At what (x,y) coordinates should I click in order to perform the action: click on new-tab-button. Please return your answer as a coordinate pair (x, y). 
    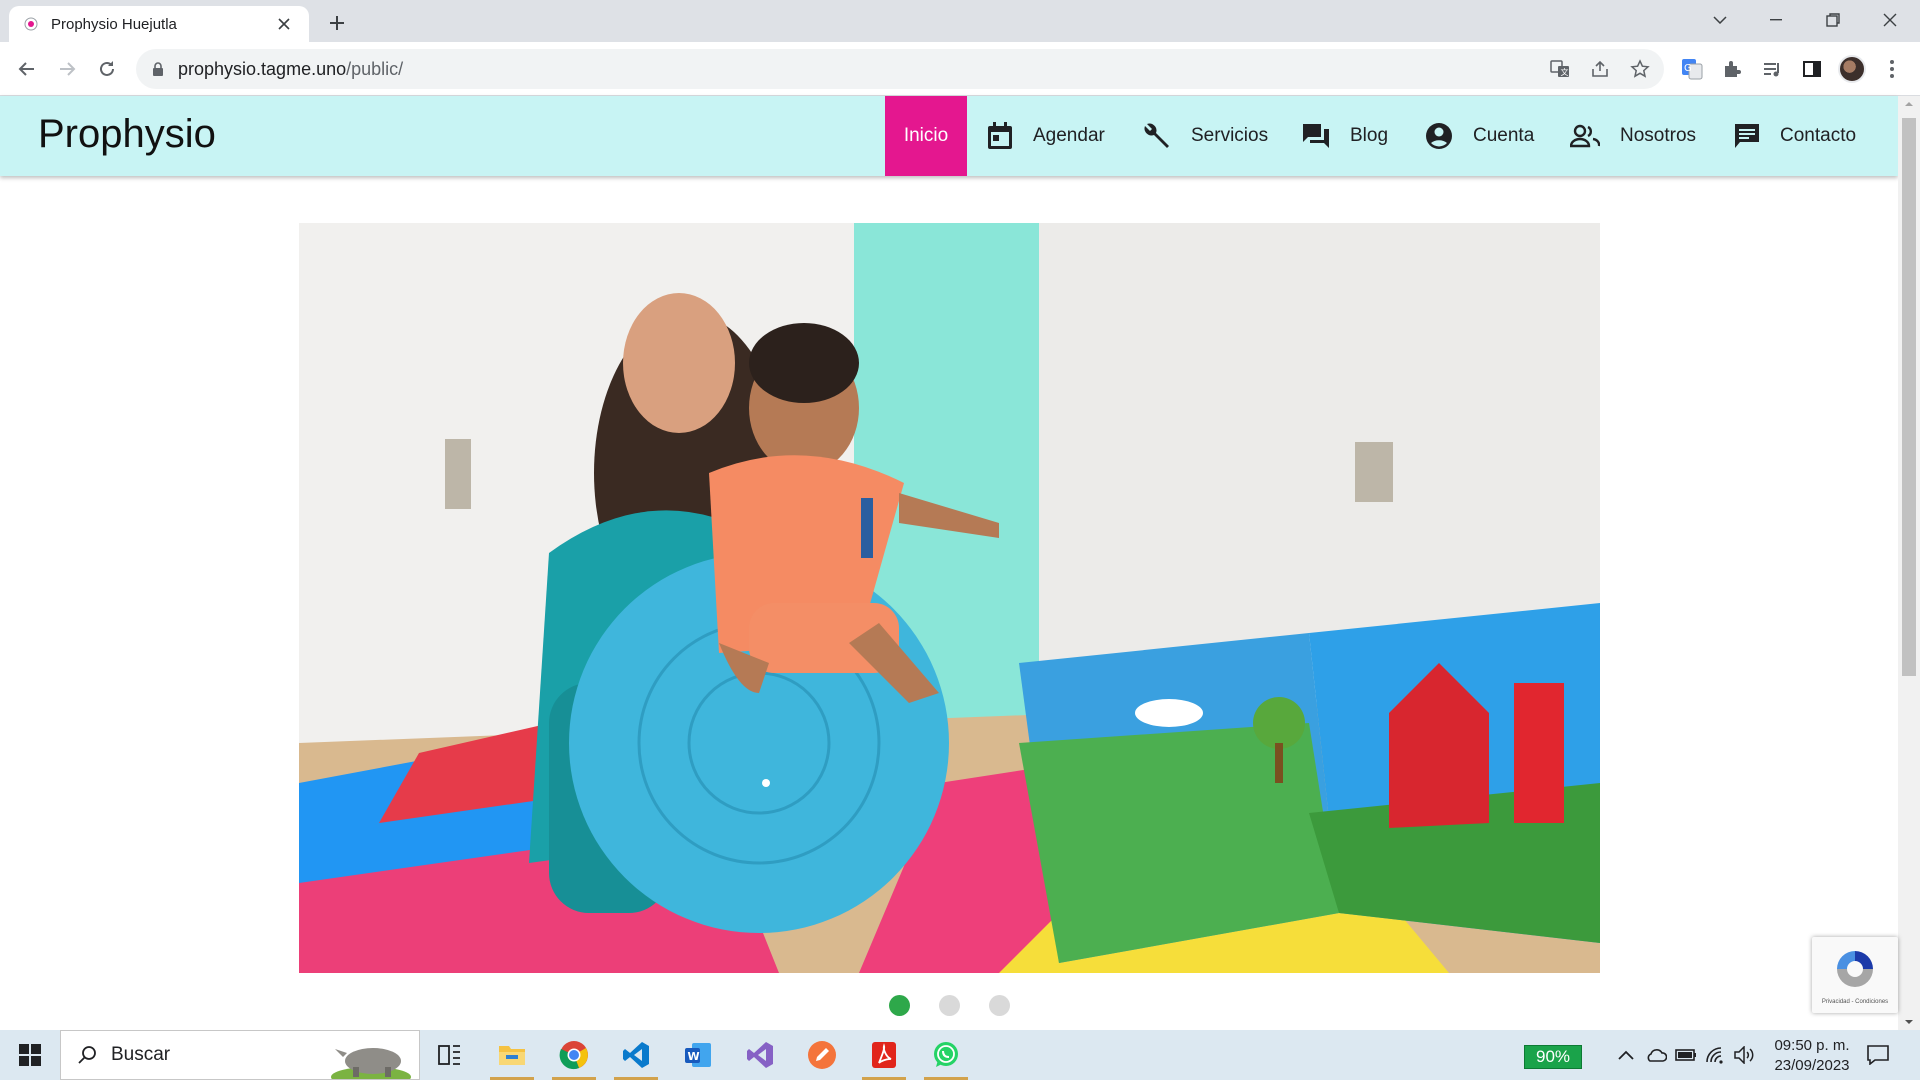
    Looking at the image, I should click on (337, 23).